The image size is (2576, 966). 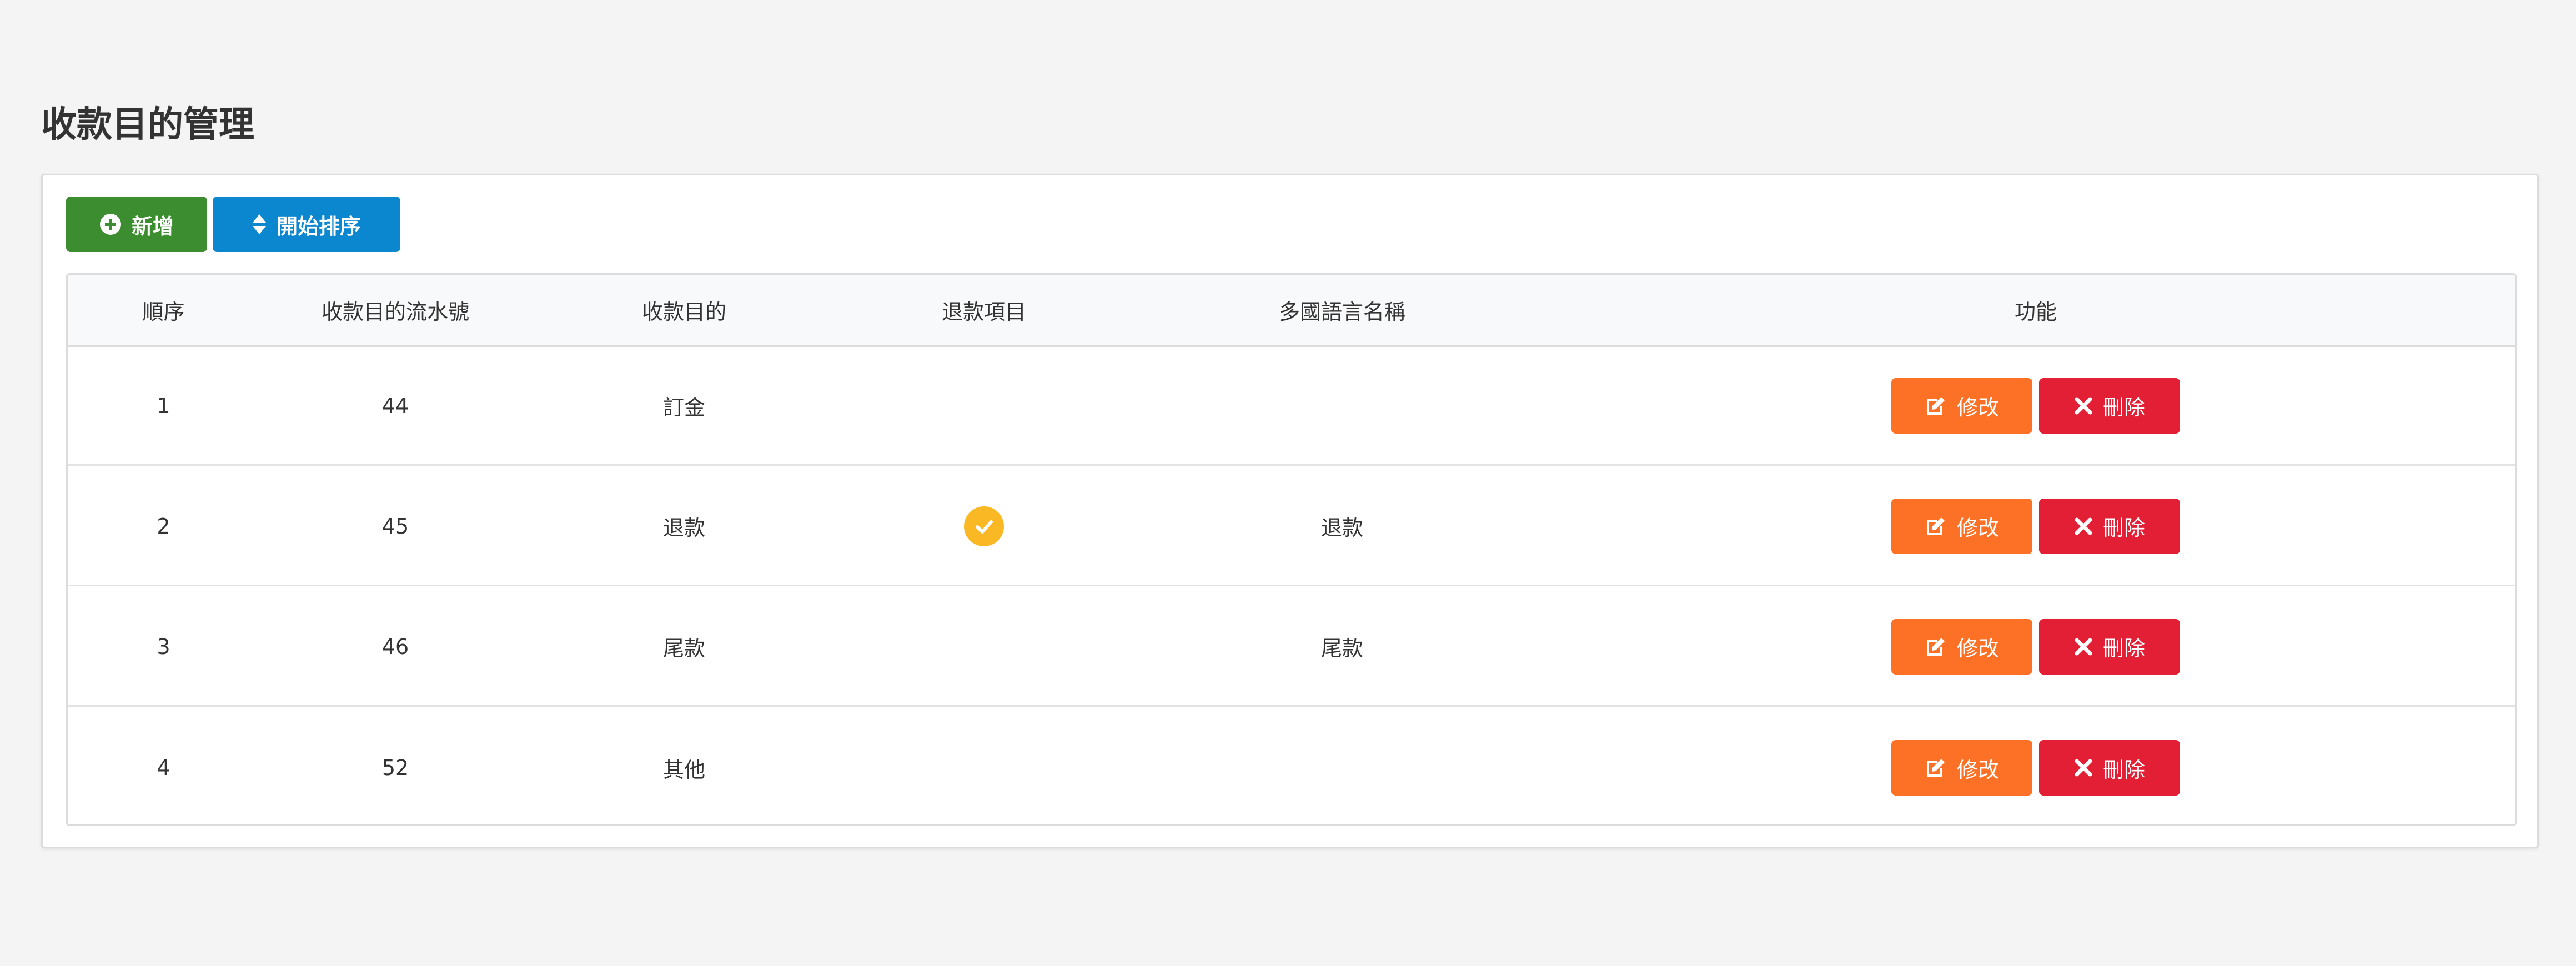 What do you see at coordinates (318, 226) in the screenshot?
I see `sort-button-label: 開始排序` at bounding box center [318, 226].